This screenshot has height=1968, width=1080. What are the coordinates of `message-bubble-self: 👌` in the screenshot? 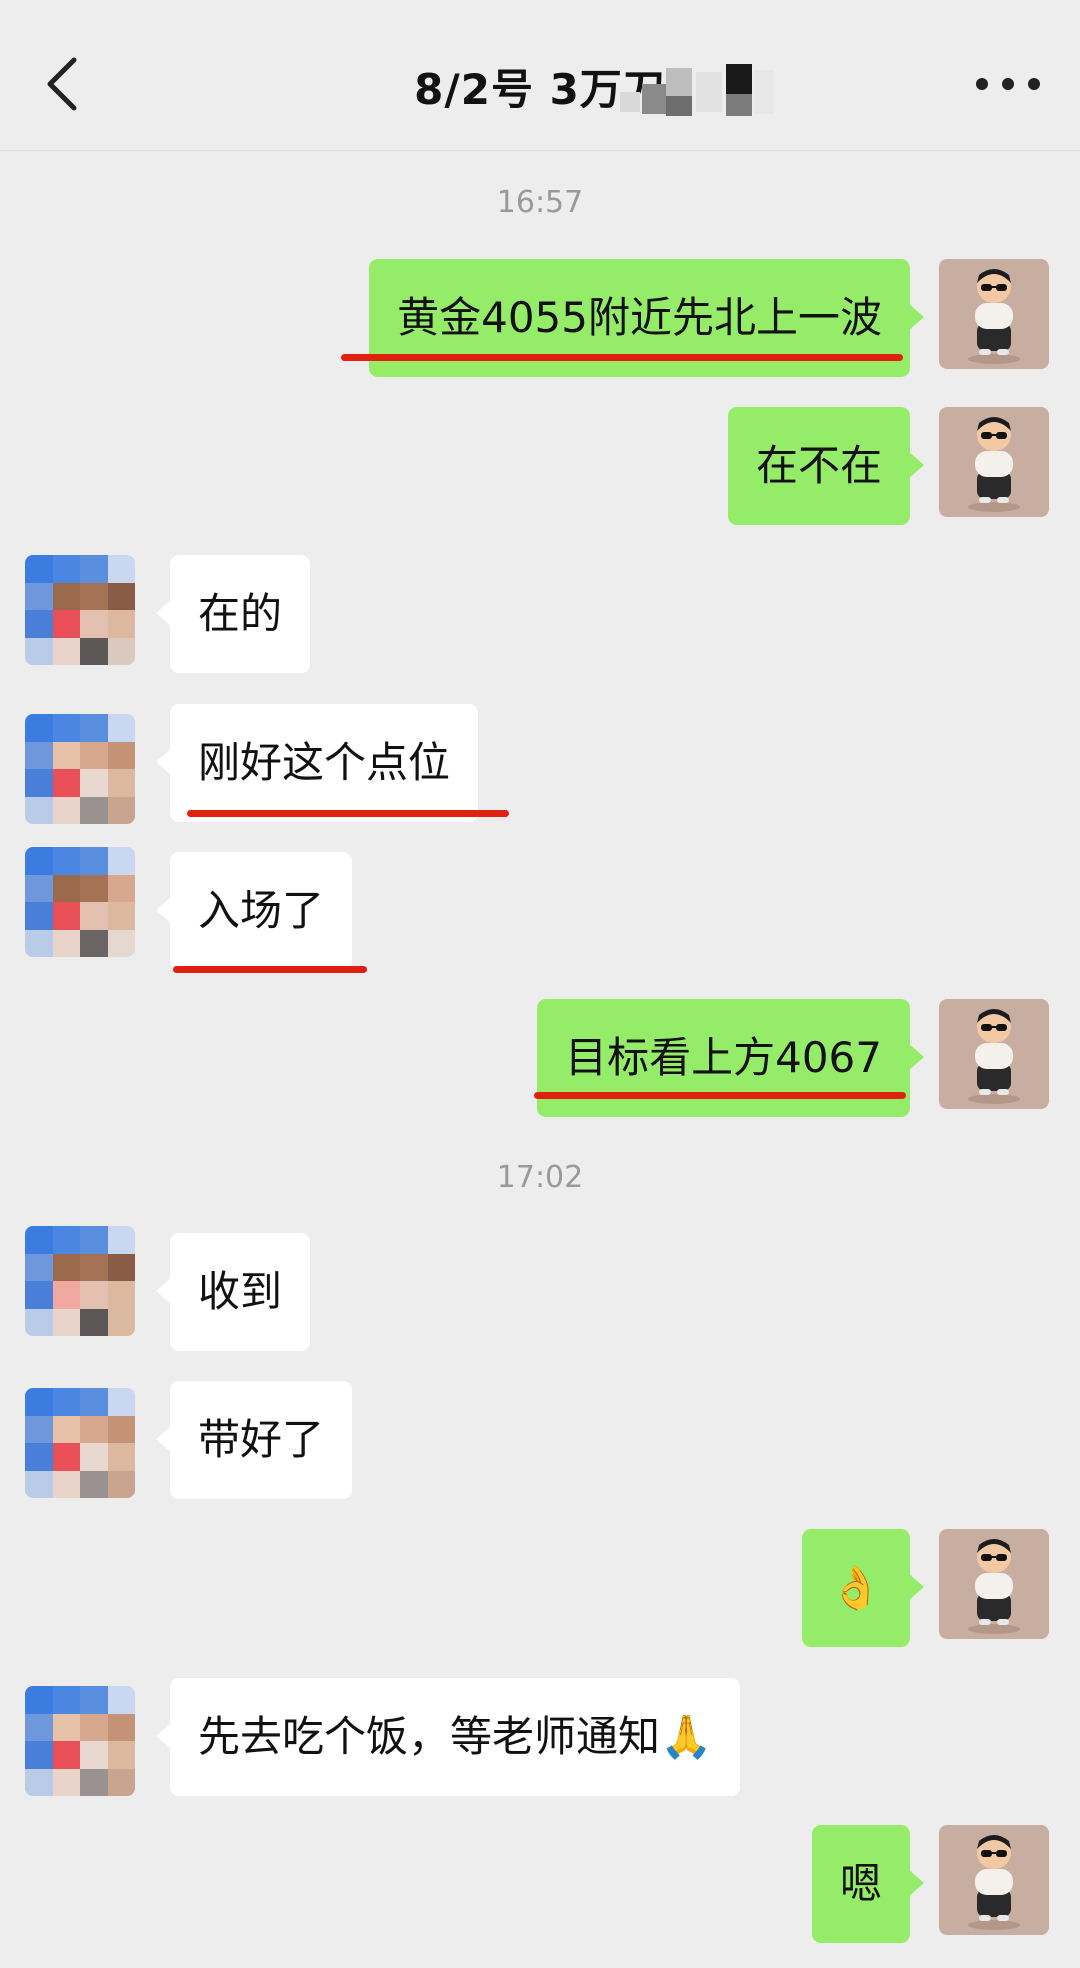 It's located at (863, 1588).